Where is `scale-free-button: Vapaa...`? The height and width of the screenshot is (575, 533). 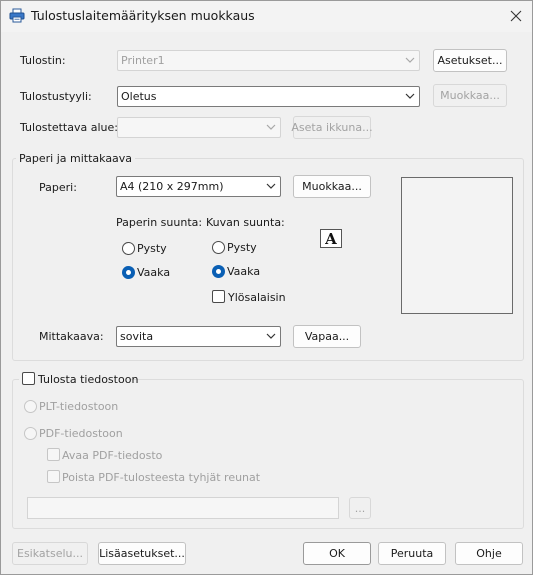 scale-free-button: Vapaa... is located at coordinates (327, 336).